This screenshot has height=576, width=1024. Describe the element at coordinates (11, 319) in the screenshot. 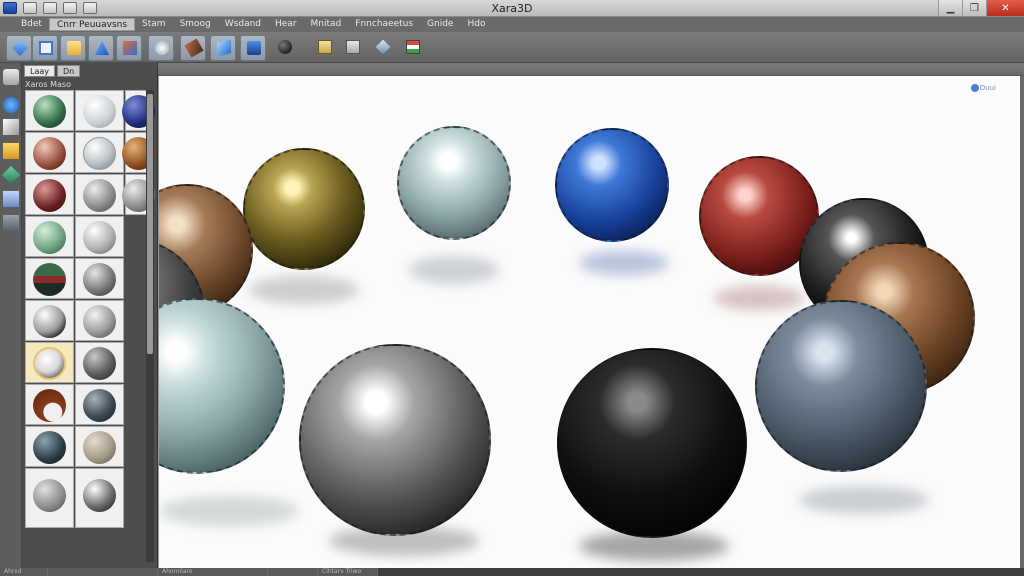

I see `tool-strip` at that location.